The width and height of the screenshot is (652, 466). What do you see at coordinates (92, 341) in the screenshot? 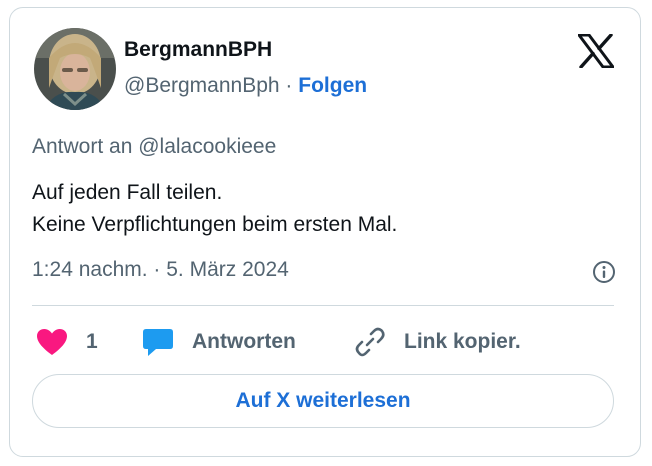
I see `like-count: 1` at bounding box center [92, 341].